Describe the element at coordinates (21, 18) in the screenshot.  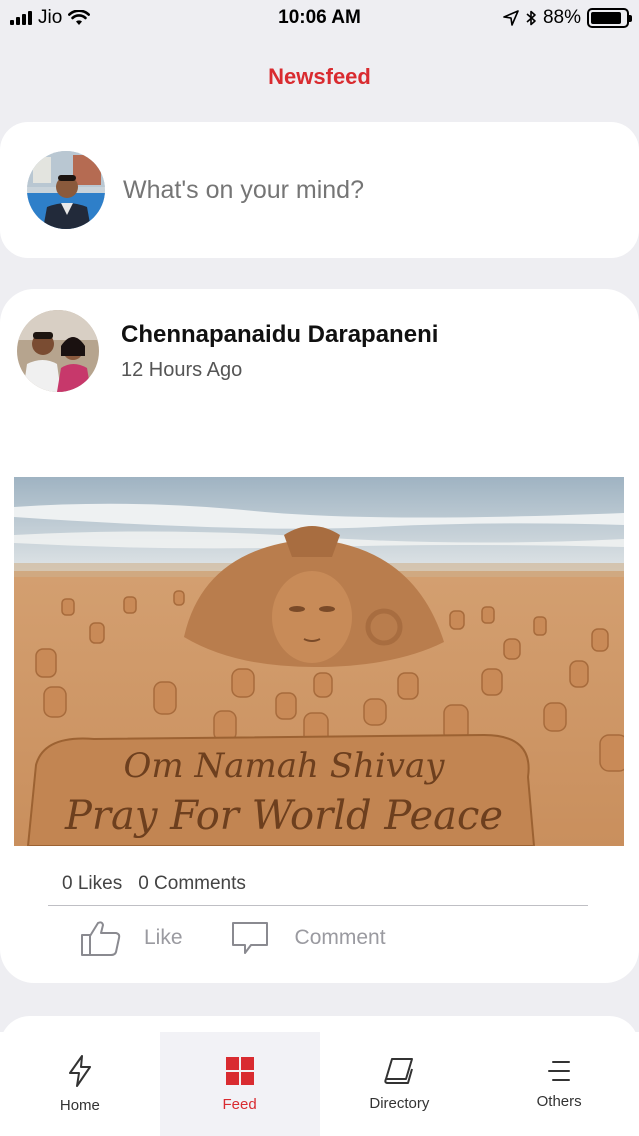
I see `signal-icon` at that location.